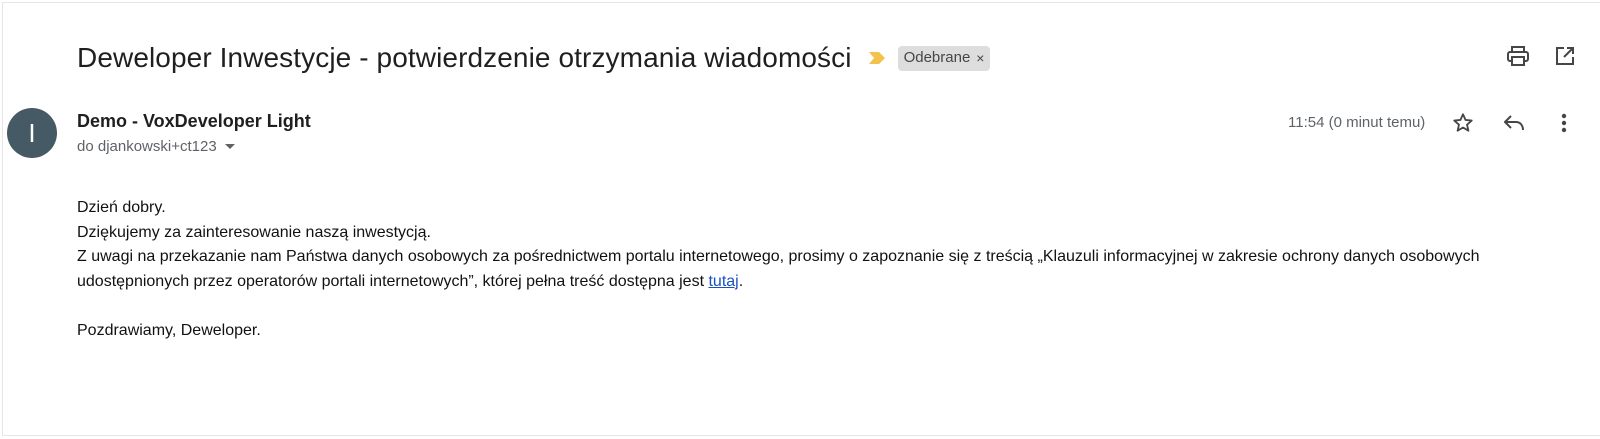 The width and height of the screenshot is (1600, 439). What do you see at coordinates (1514, 123) in the screenshot?
I see `reply-icon` at bounding box center [1514, 123].